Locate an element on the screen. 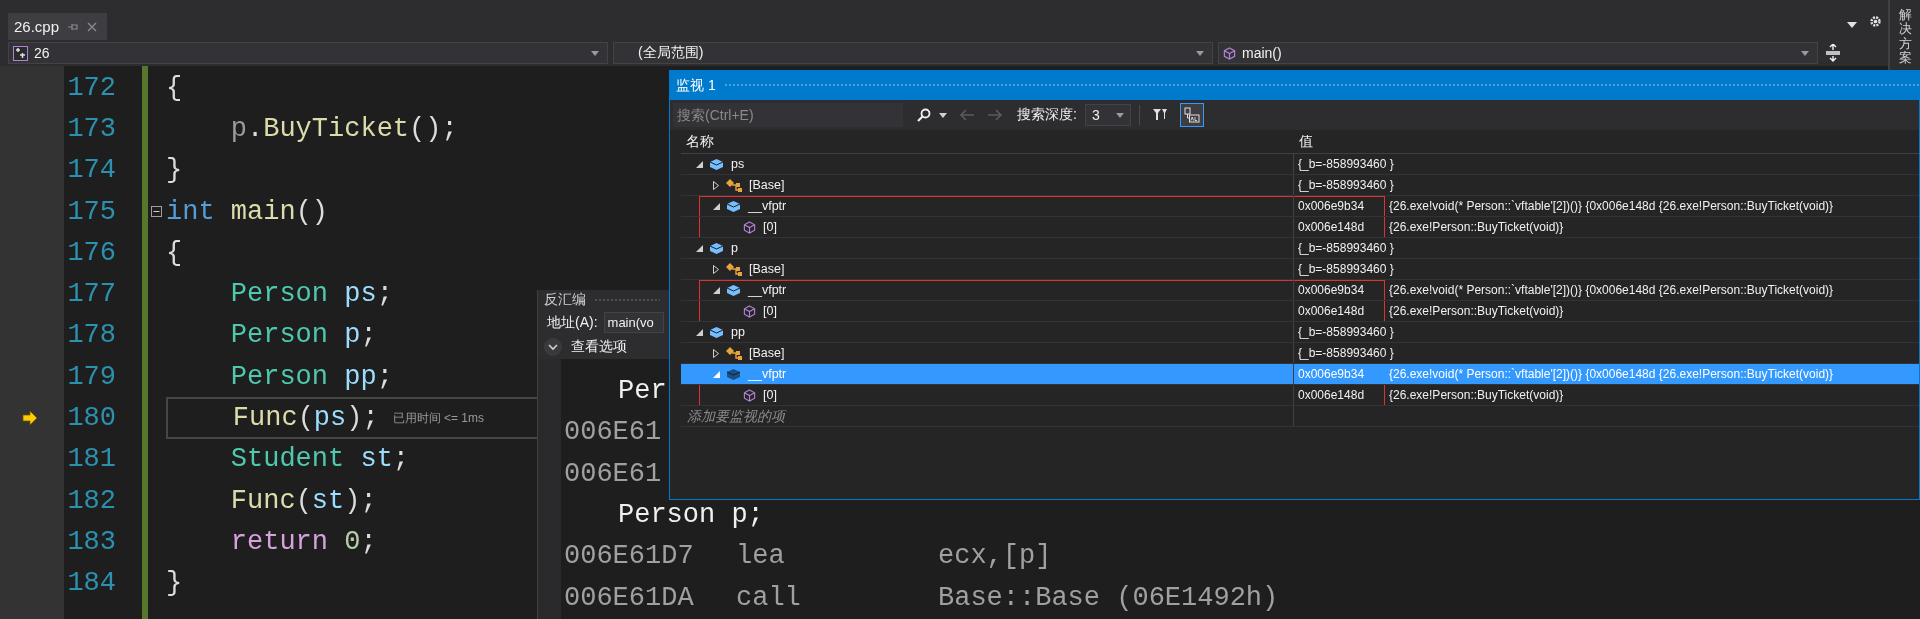  line-number: 183 is located at coordinates (91, 541).